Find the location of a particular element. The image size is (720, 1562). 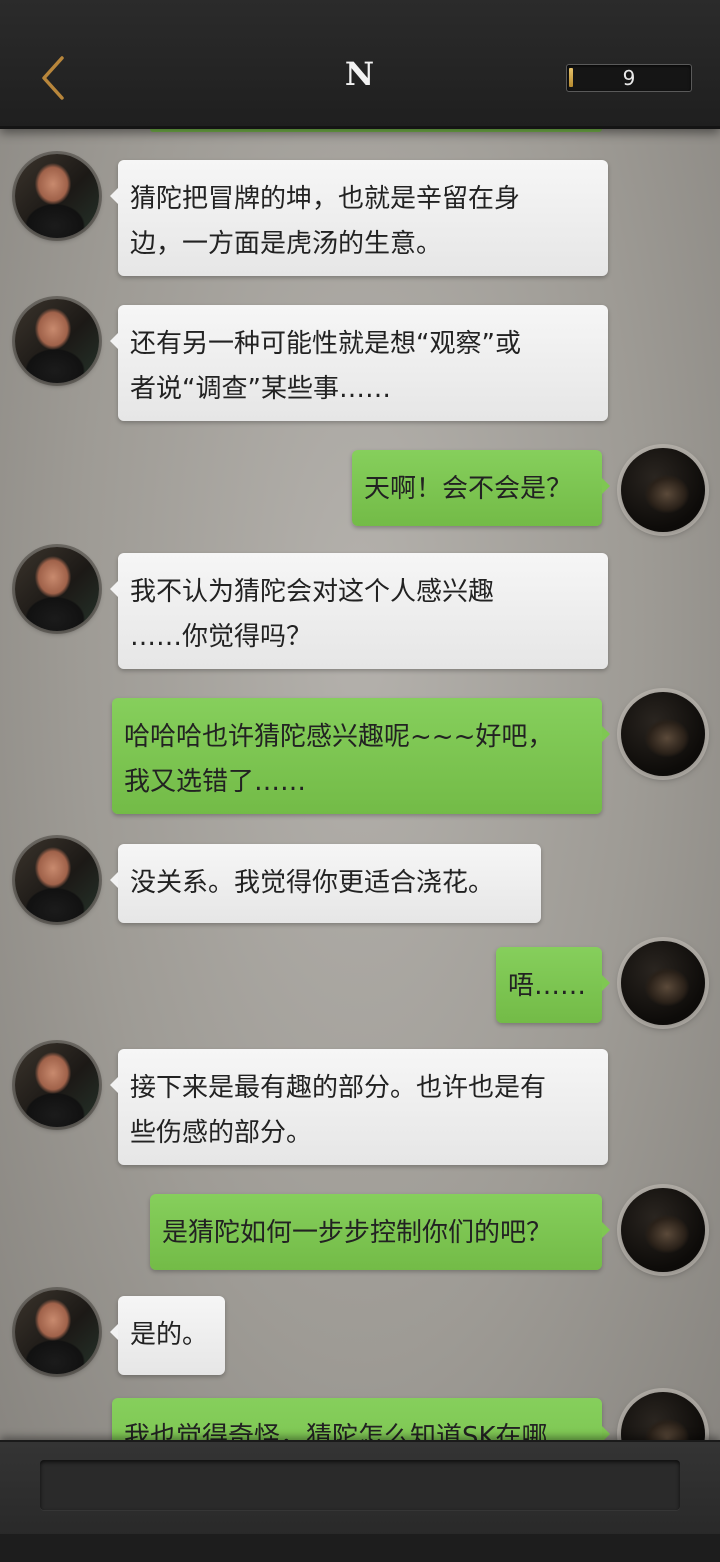

message-bubble-left: 是的。 is located at coordinates (167, 1335).